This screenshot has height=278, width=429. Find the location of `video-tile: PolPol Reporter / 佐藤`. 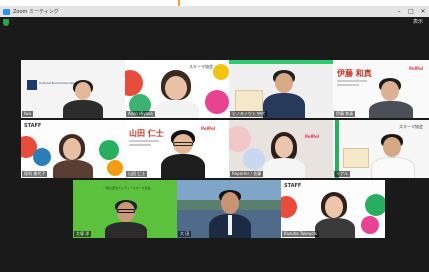

video-tile: PolPol Reporter / 佐藤 is located at coordinates (281, 149).